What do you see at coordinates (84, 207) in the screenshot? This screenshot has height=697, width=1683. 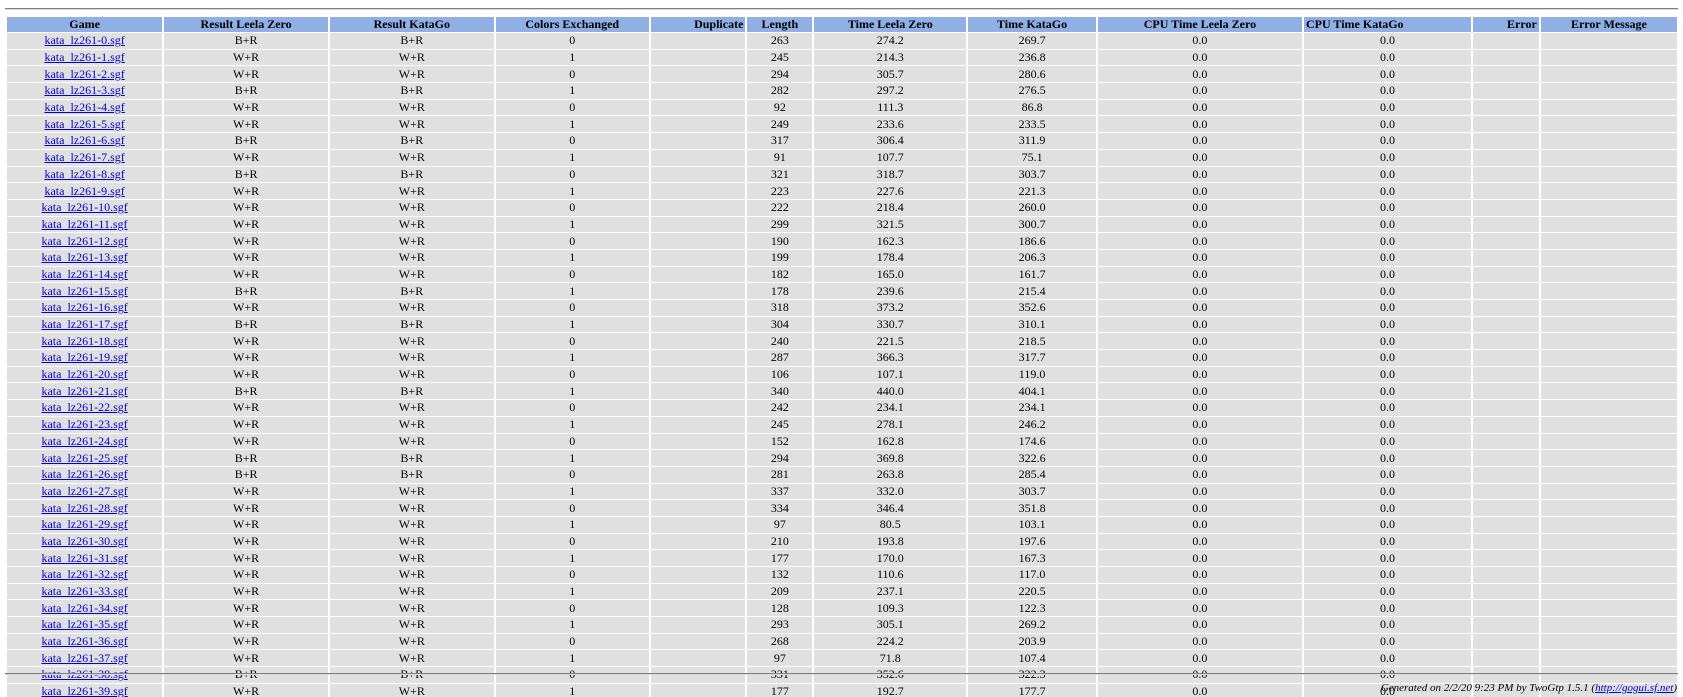 I see `game-link: kata_lz261-10.sgf` at bounding box center [84, 207].